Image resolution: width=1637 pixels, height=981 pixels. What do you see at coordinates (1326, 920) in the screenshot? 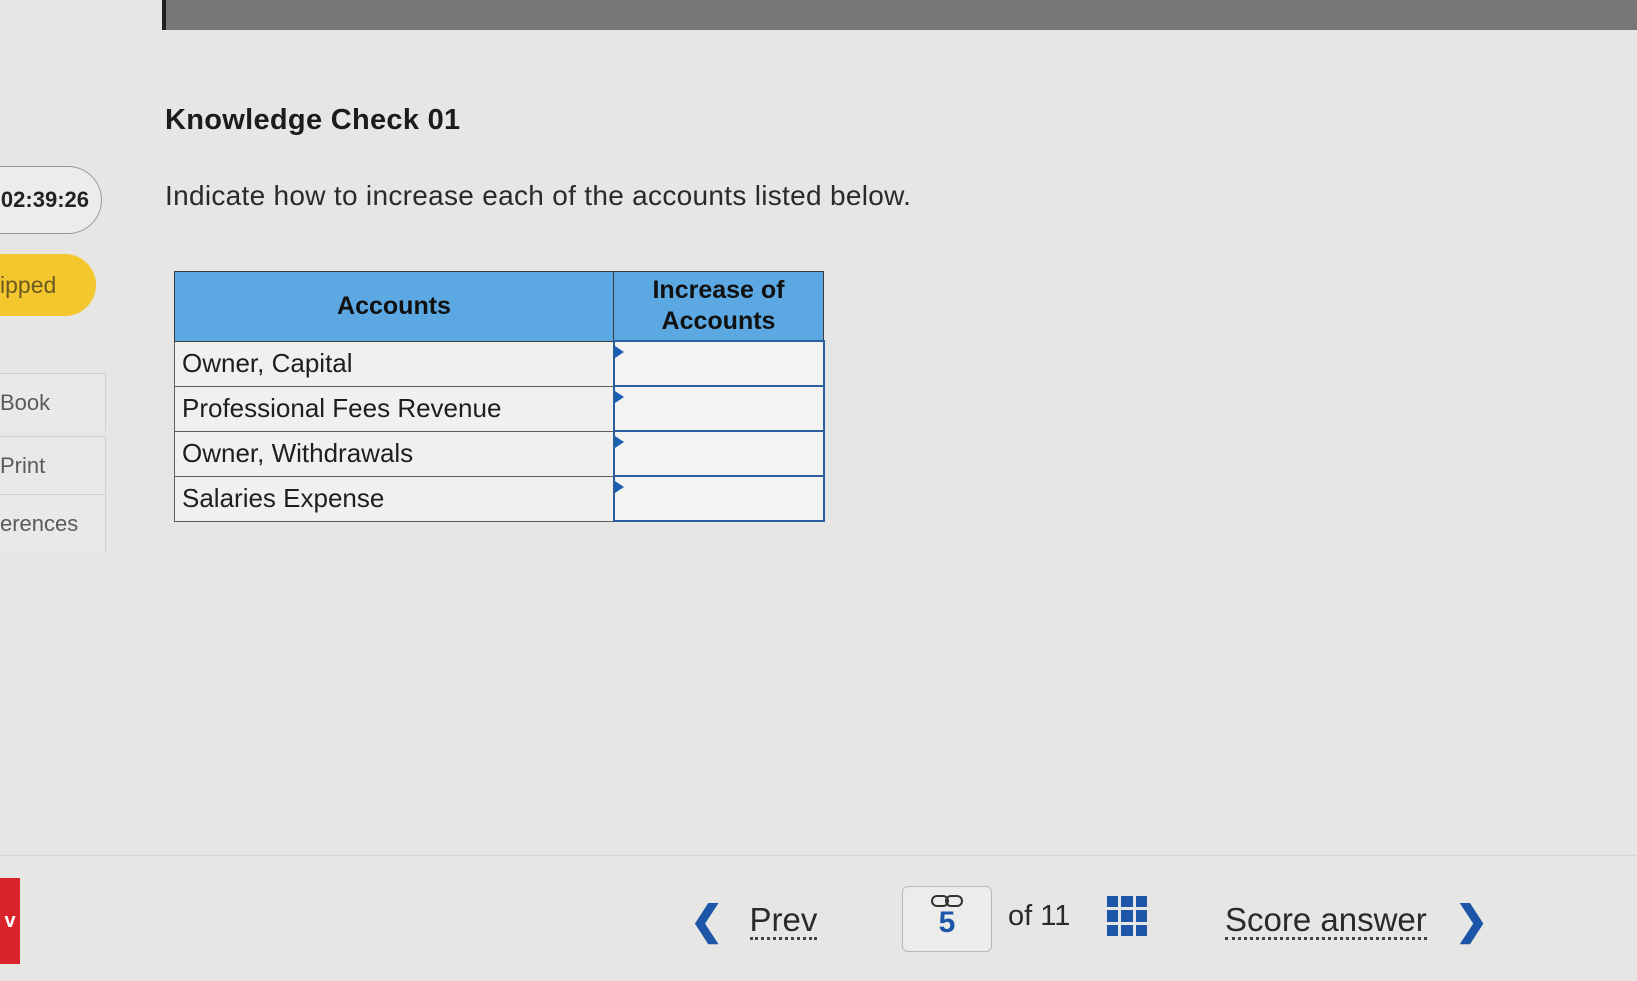
I see `score-answer-label: Score answer` at bounding box center [1326, 920].